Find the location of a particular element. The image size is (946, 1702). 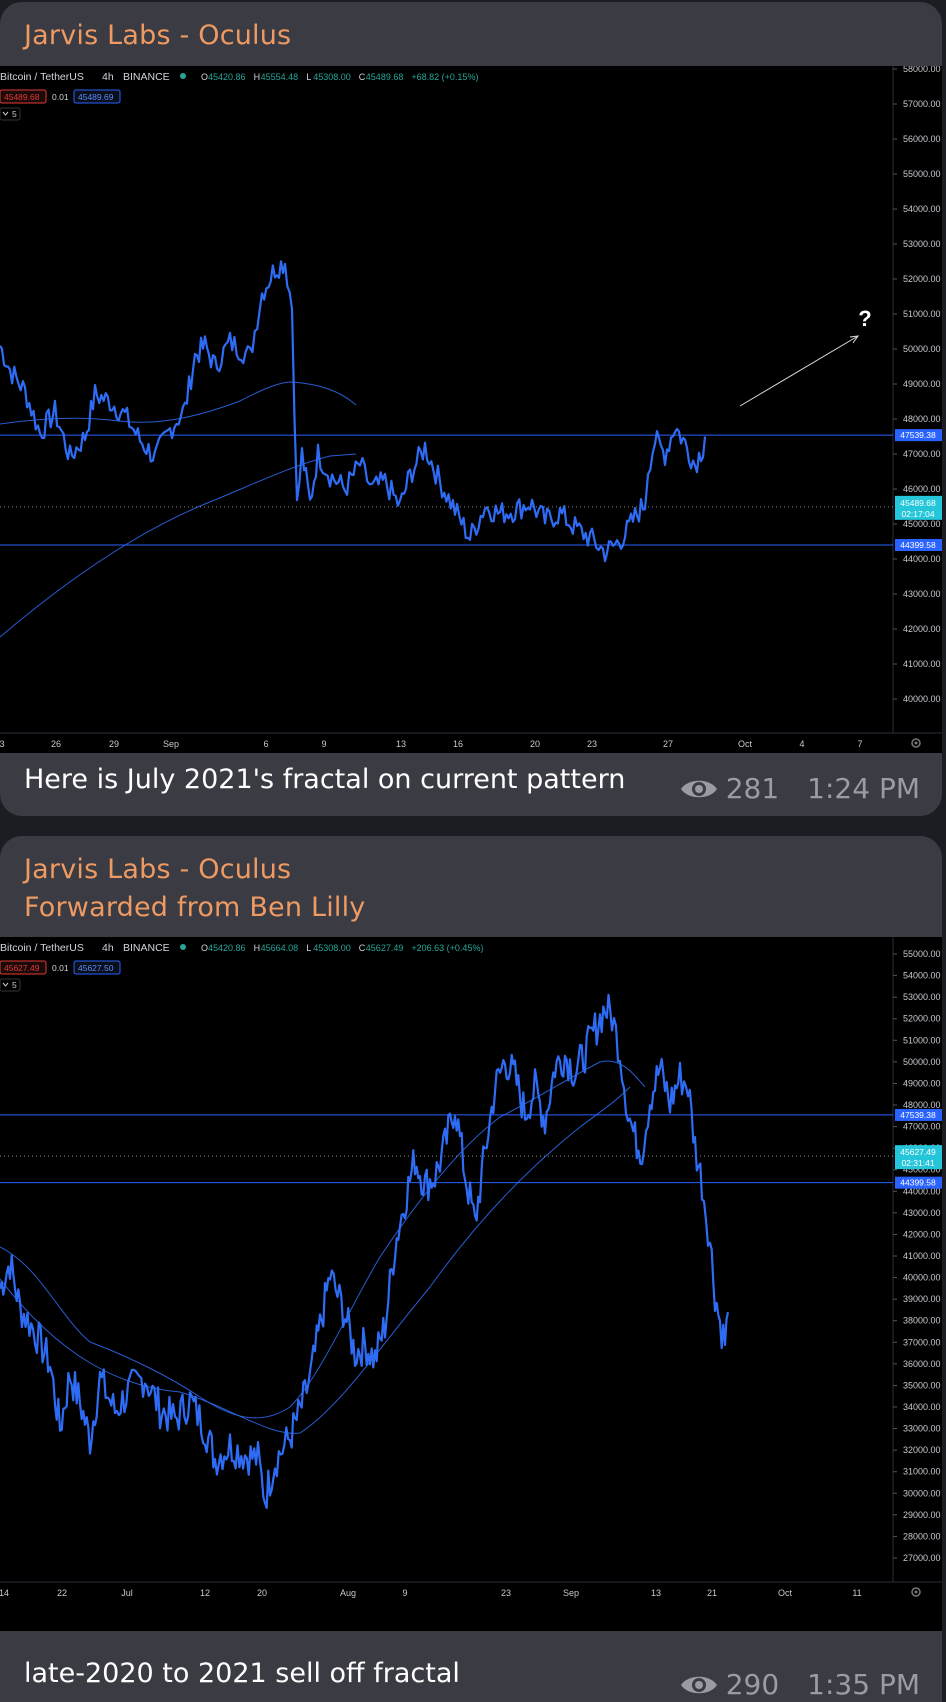

y-axis-tick-label: 44000.00 is located at coordinates (922, 559).